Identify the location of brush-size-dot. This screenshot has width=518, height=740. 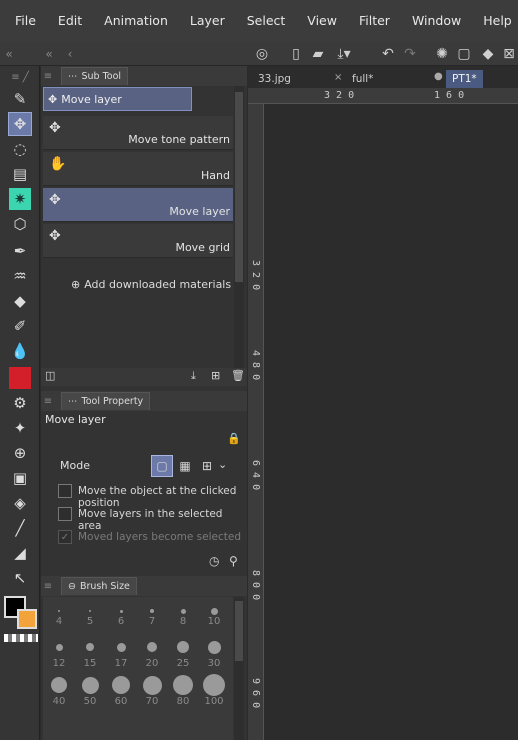
(183, 647).